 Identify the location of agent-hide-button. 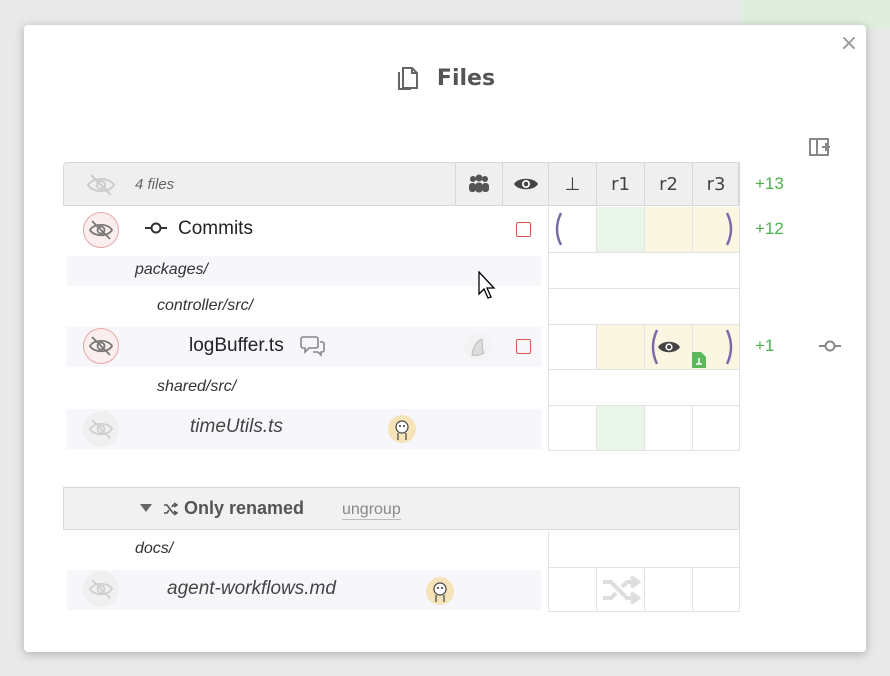
(101, 589).